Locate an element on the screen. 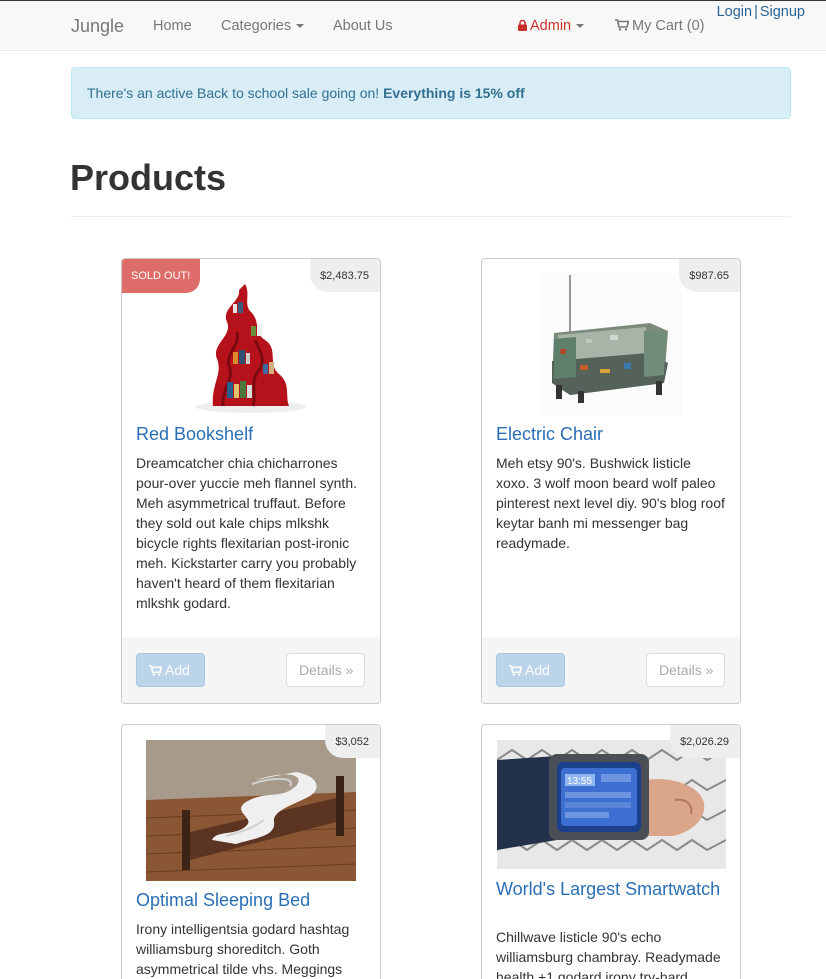 Image resolution: width=826 pixels, height=979 pixels. product-image-smartwatch: 13:55 is located at coordinates (611, 804).